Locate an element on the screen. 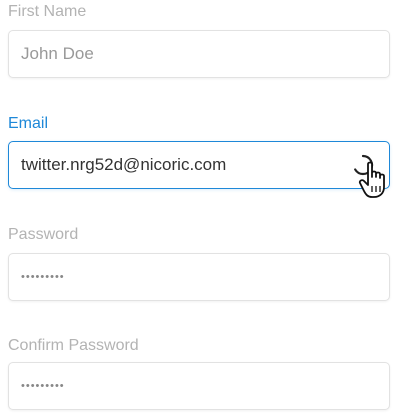  email-input is located at coordinates (199, 165).